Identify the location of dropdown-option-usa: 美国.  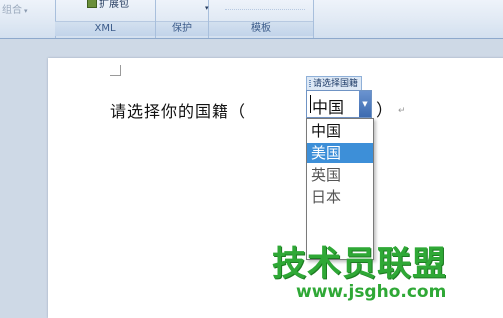
(340, 153).